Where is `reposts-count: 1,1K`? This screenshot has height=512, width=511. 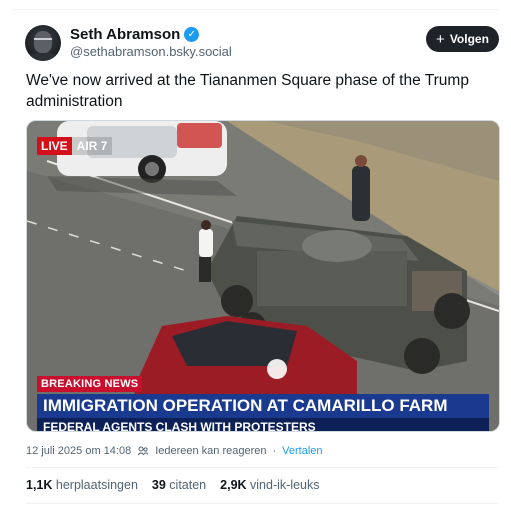
reposts-count: 1,1K is located at coordinates (39, 485).